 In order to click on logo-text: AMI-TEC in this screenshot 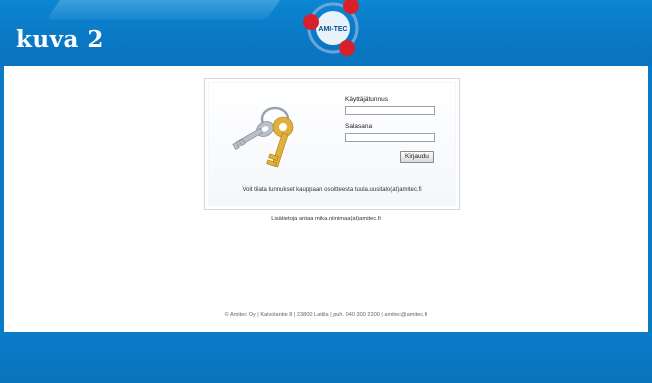, I will do `click(332, 29)`.